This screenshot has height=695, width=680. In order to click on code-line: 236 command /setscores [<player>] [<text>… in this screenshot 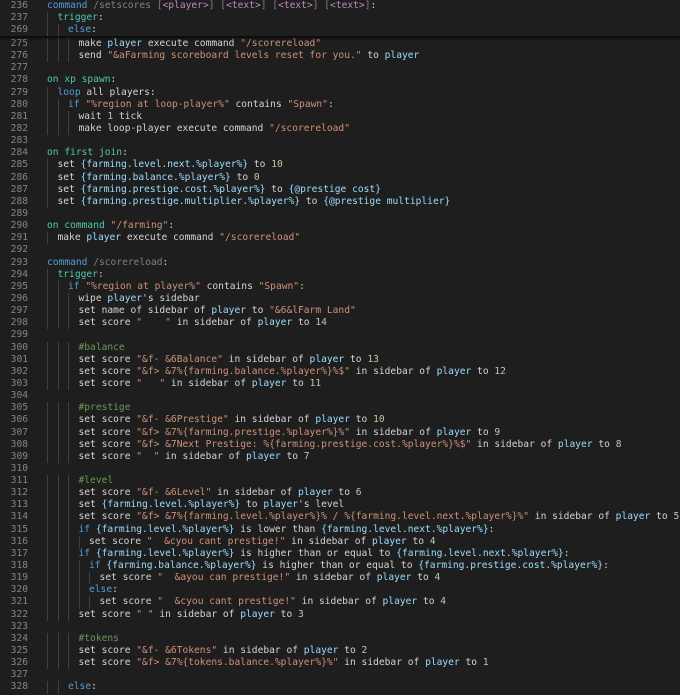, I will do `click(340, 6)`.